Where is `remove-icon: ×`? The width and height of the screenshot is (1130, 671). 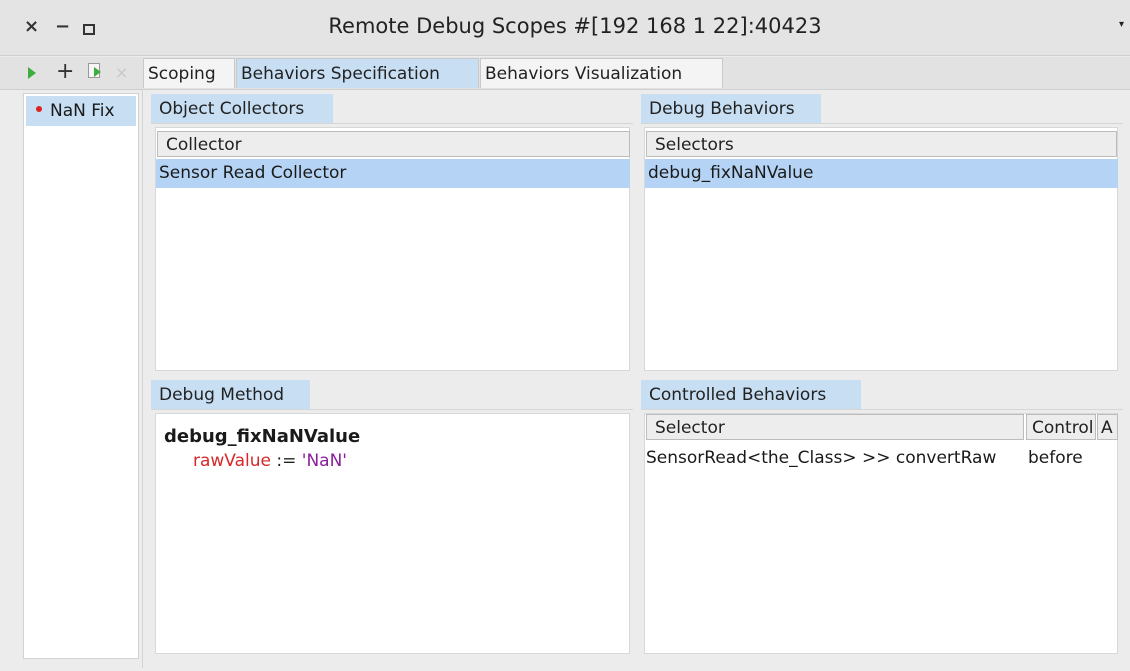
remove-icon: × is located at coordinates (121, 72).